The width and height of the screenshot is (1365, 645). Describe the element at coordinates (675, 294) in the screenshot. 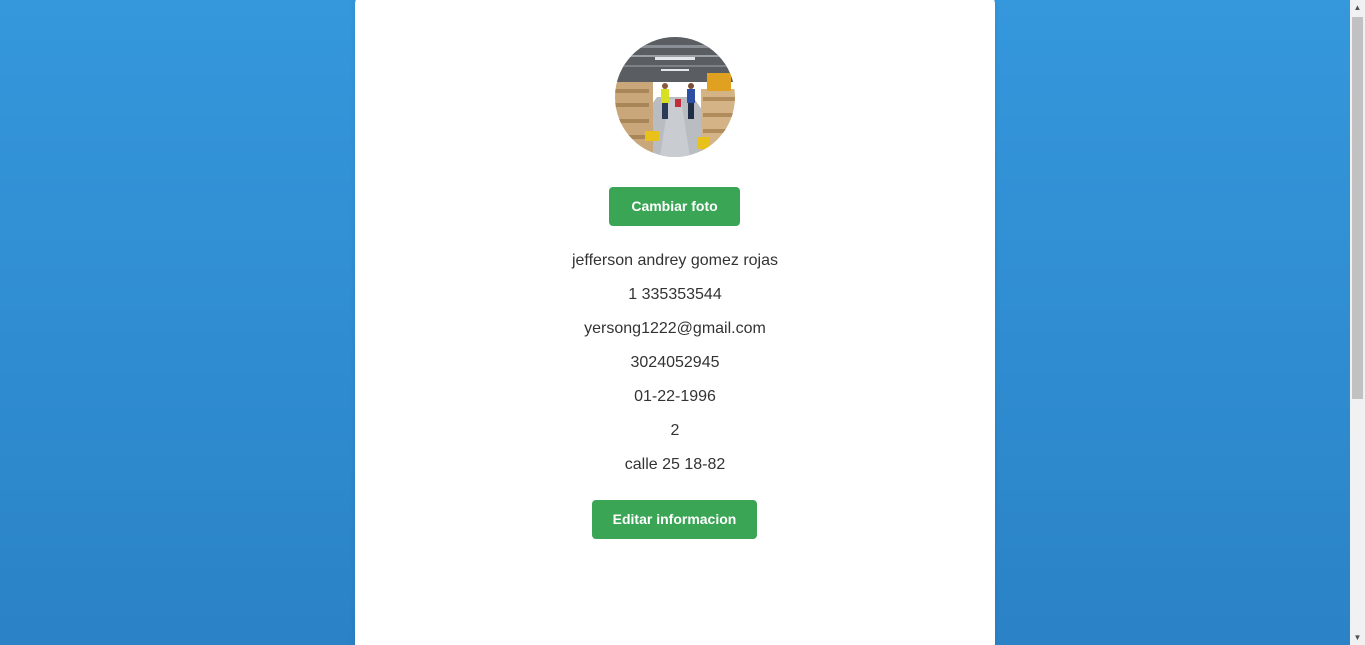

I see `profile-document: 1 335353544` at that location.